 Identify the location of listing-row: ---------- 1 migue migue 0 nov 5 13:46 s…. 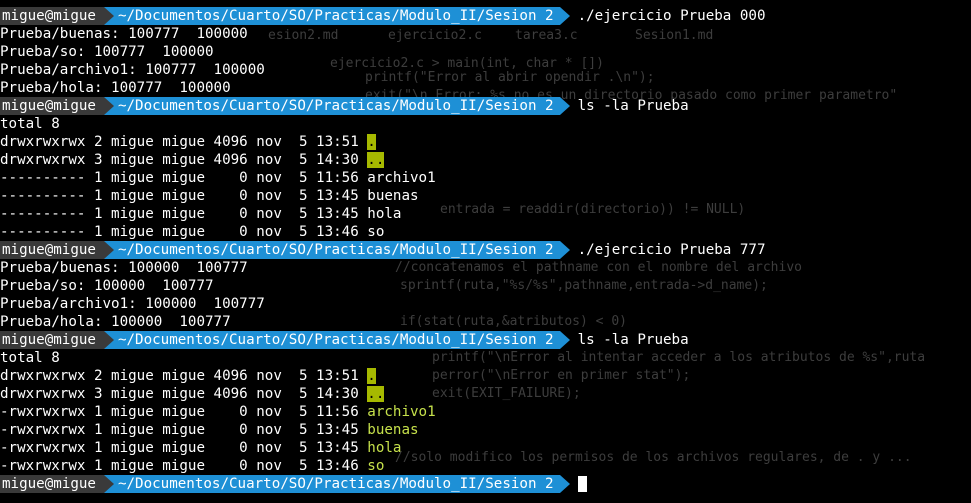
(485, 232).